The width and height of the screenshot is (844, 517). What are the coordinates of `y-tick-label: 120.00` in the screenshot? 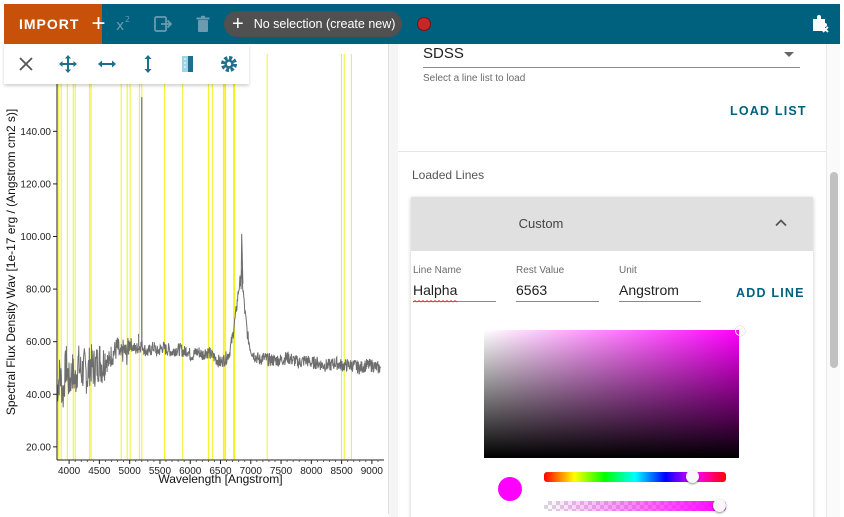 It's located at (35, 184).